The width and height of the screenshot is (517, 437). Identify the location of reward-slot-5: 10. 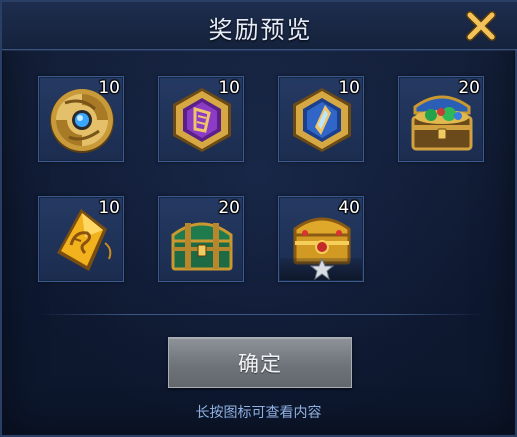
(81, 239).